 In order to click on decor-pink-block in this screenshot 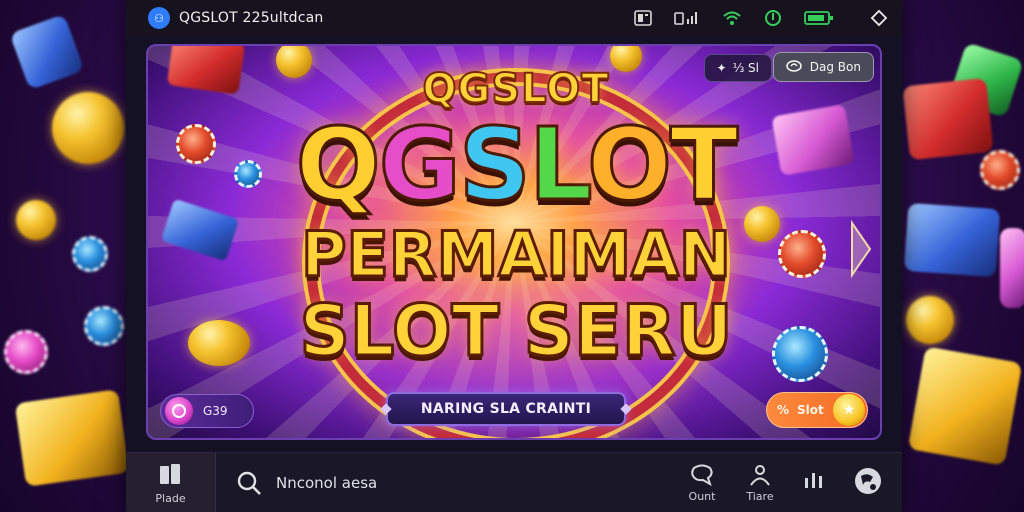, I will do `click(1012, 268)`.